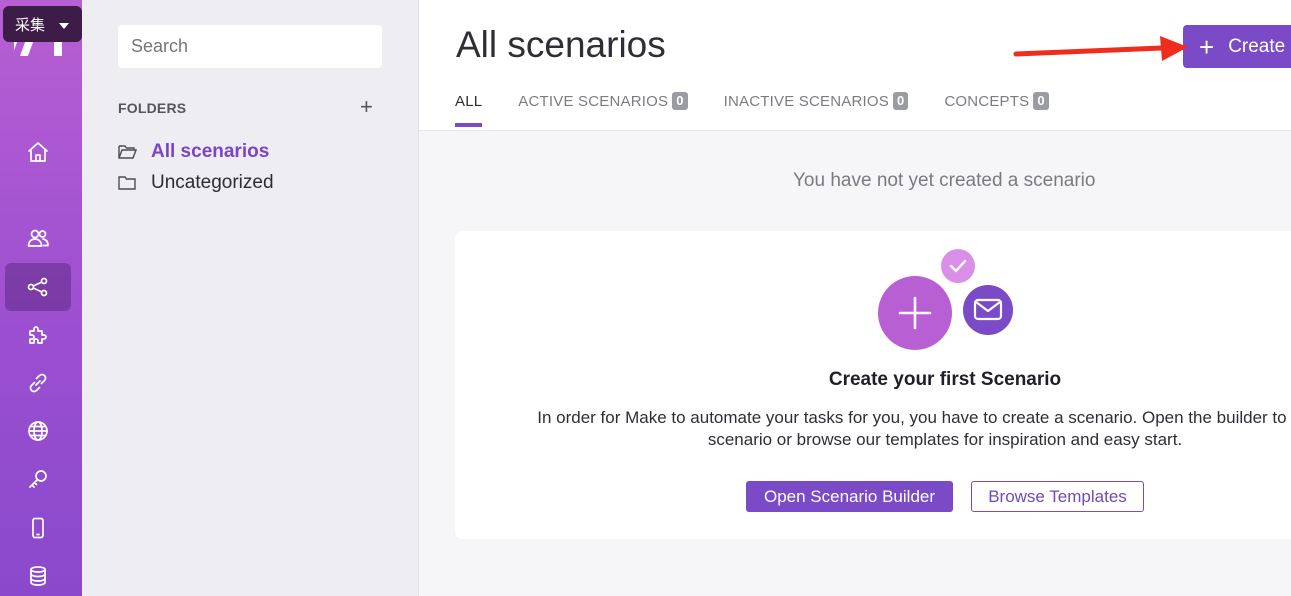 Image resolution: width=1291 pixels, height=596 pixels. What do you see at coordinates (152, 108) in the screenshot?
I see `folders-heading: FOLDERS` at bounding box center [152, 108].